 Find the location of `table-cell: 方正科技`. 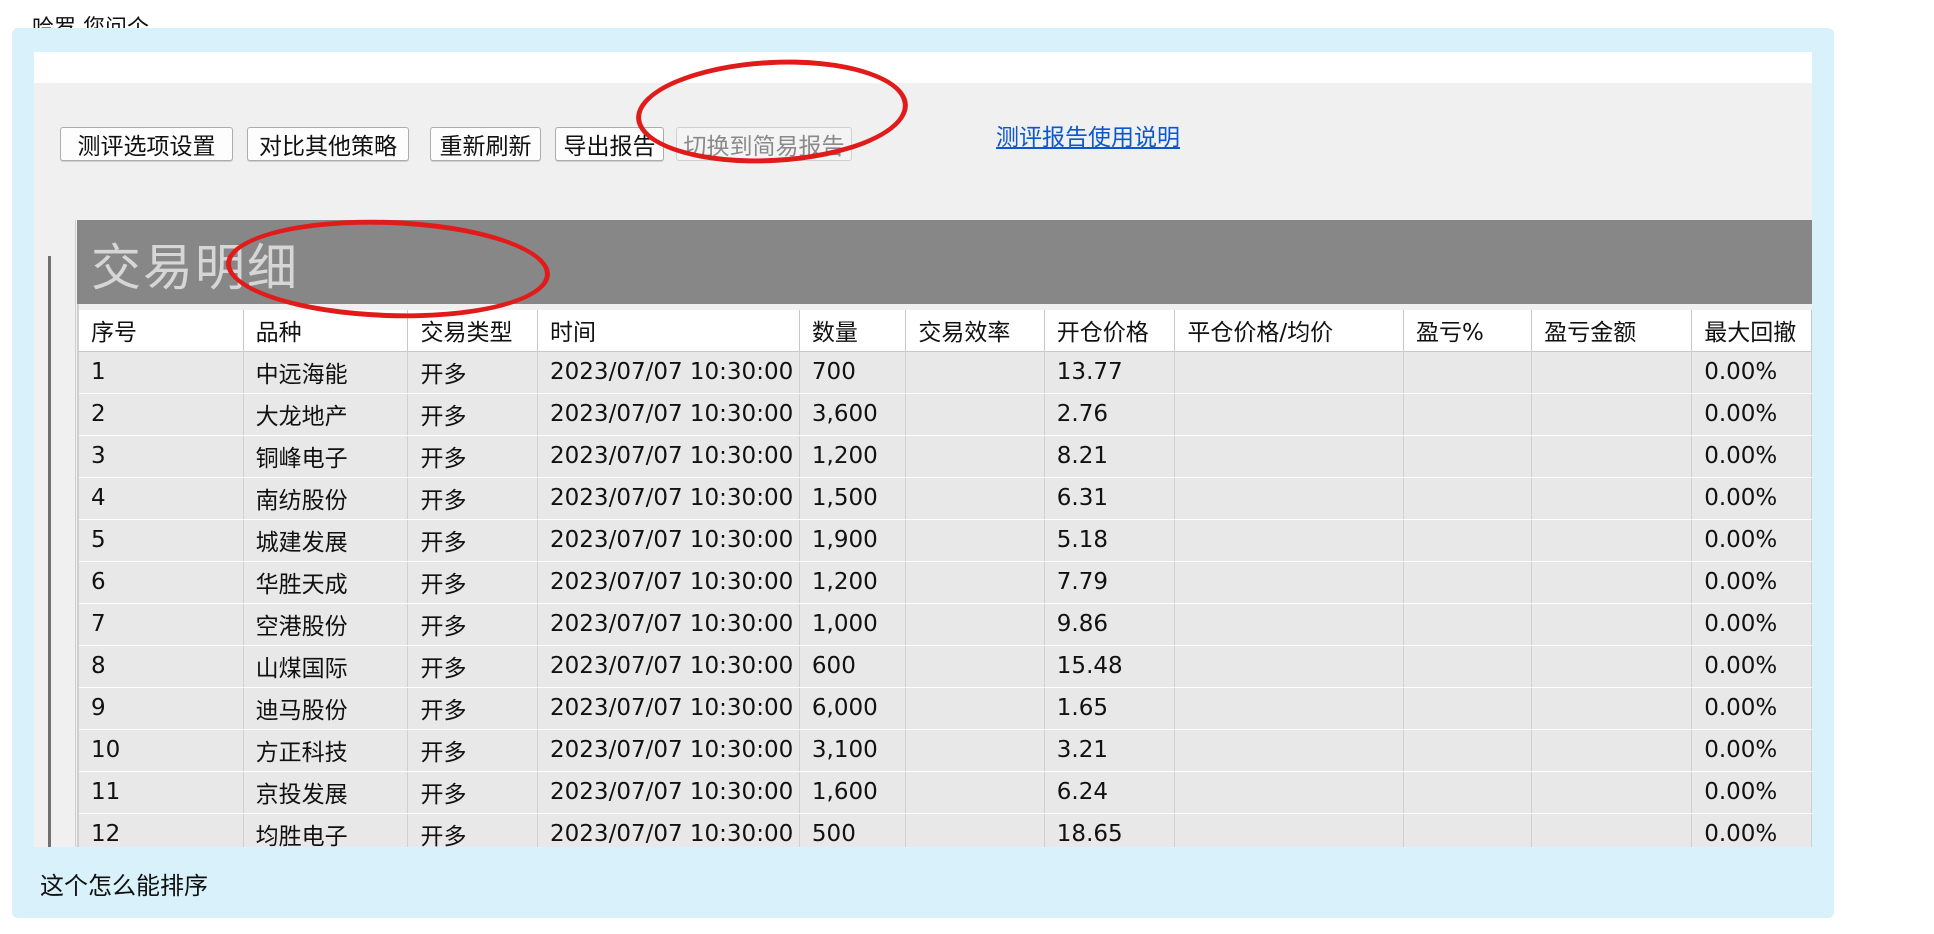

table-cell: 方正科技 is located at coordinates (326, 750).